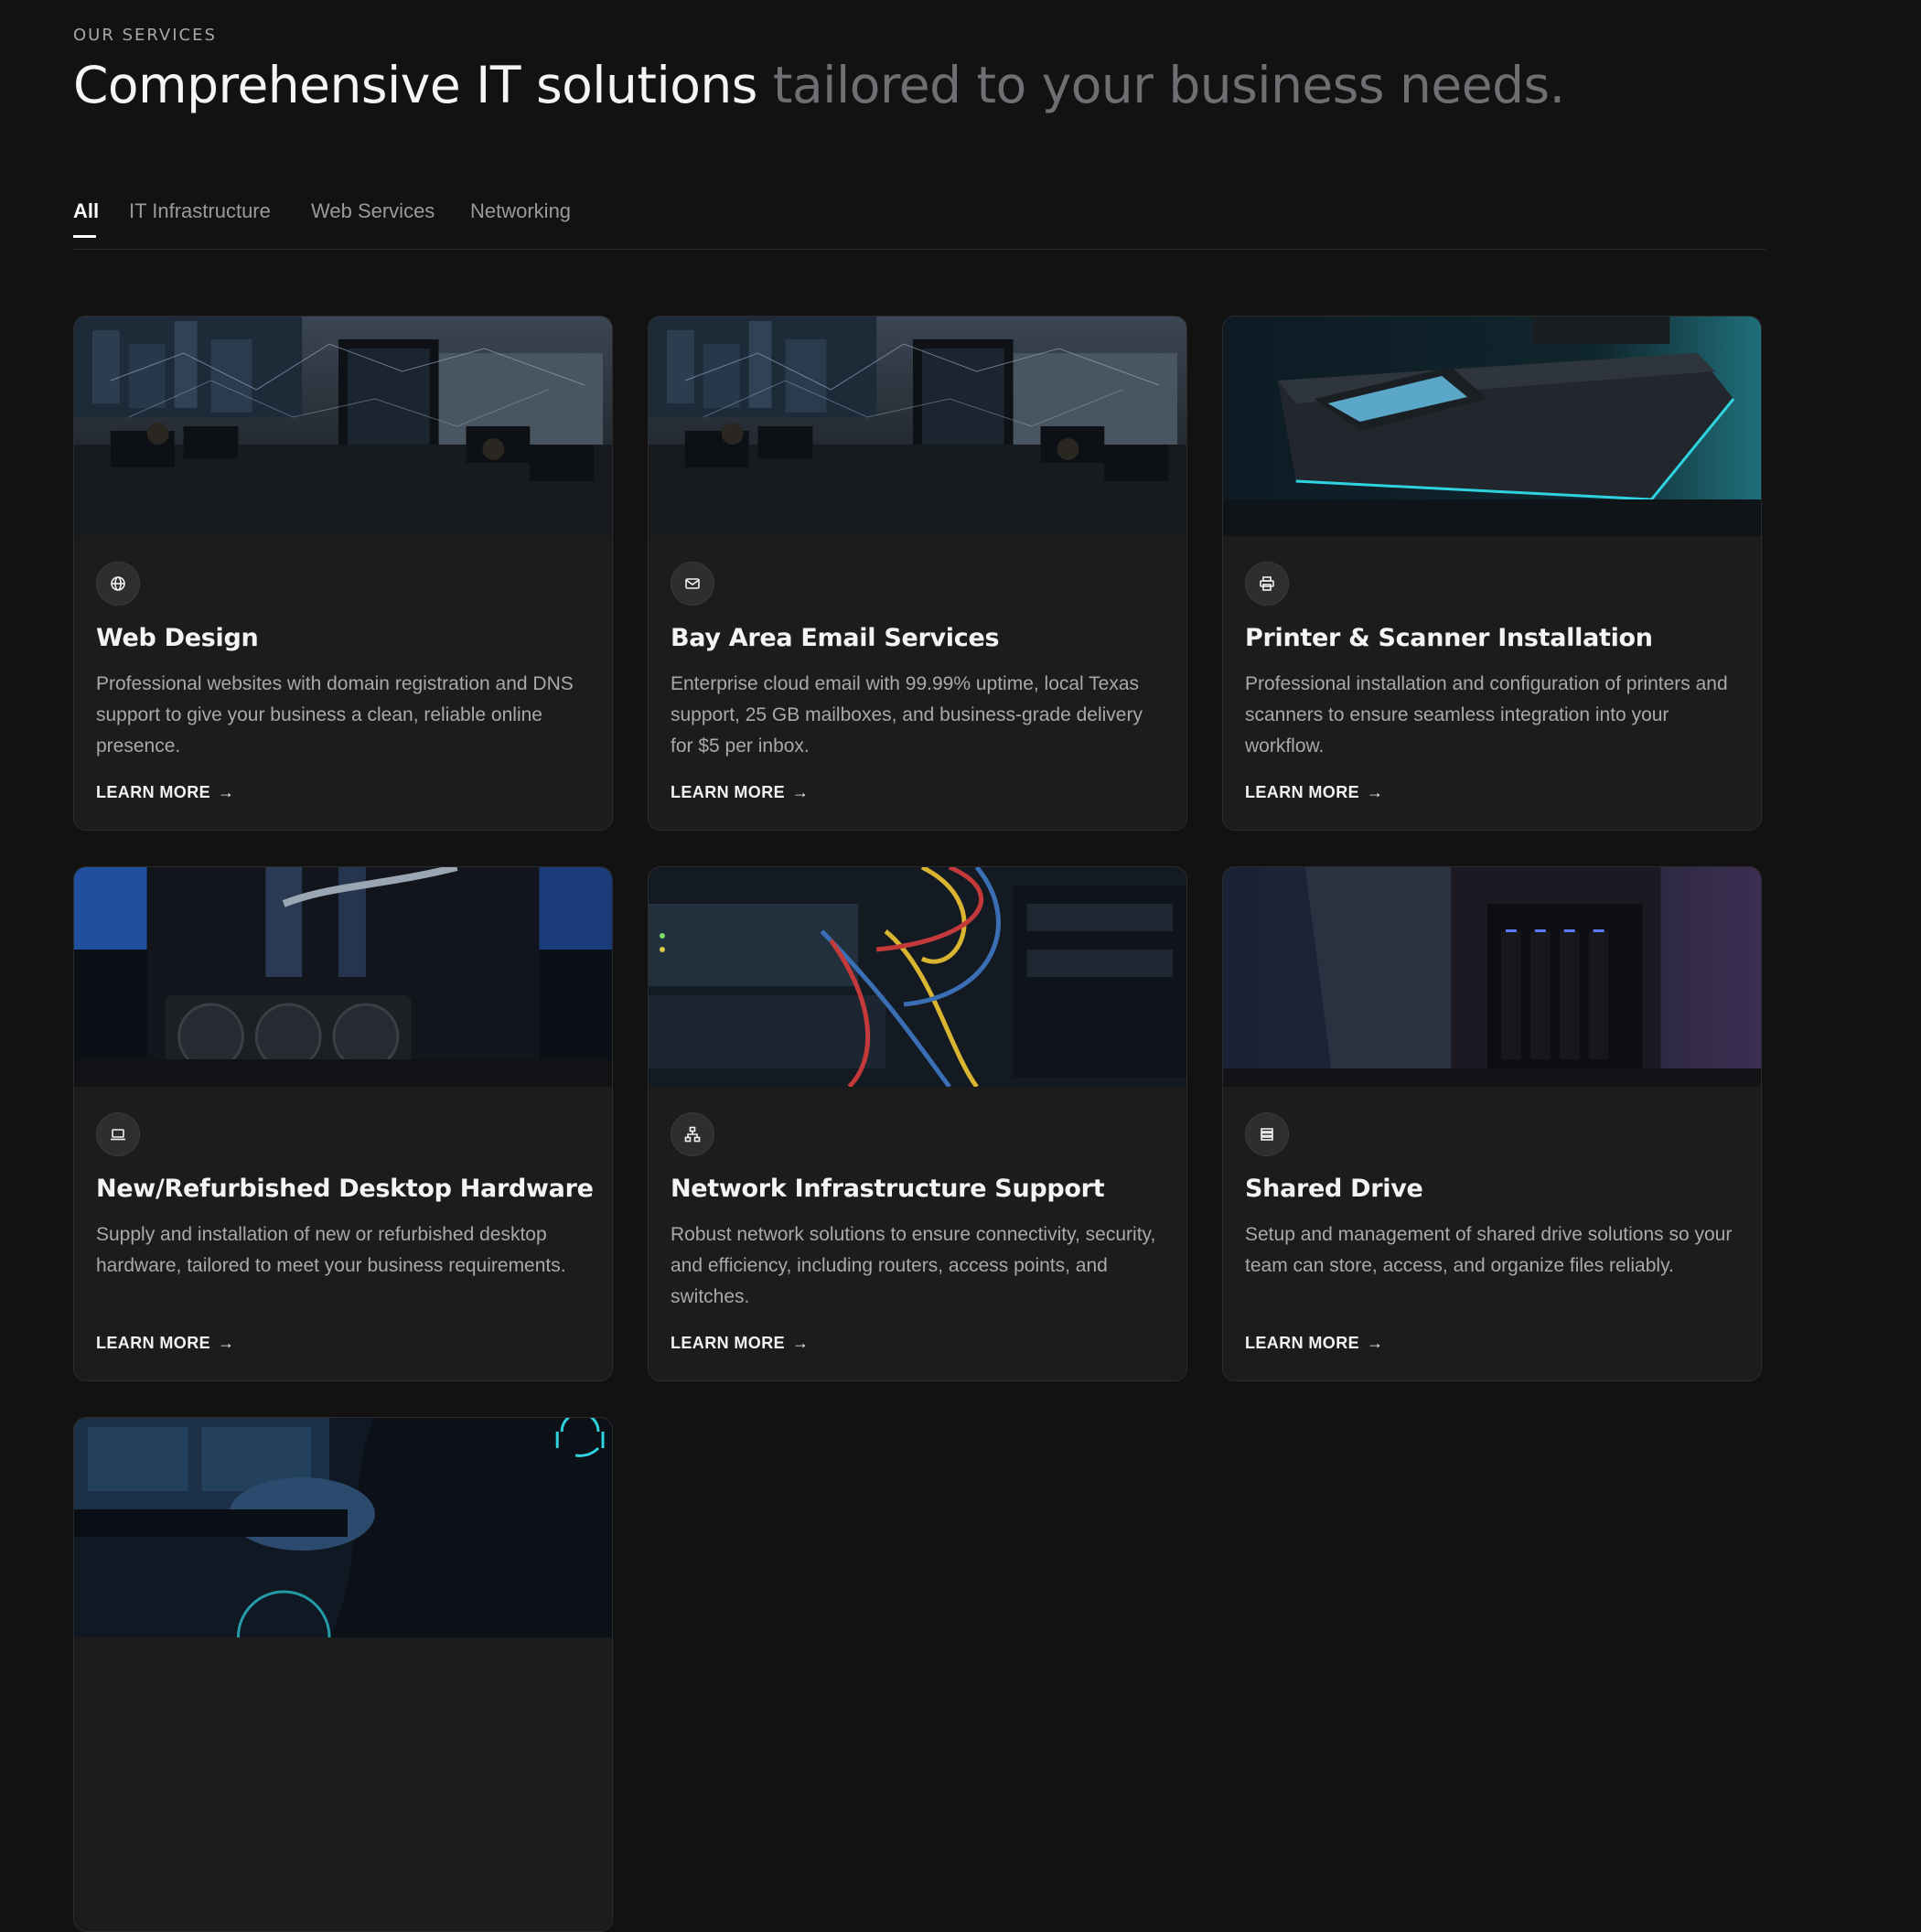 The image size is (1921, 1932). What do you see at coordinates (1449, 638) in the screenshot?
I see `card-title: Printer & Scanner Installation` at bounding box center [1449, 638].